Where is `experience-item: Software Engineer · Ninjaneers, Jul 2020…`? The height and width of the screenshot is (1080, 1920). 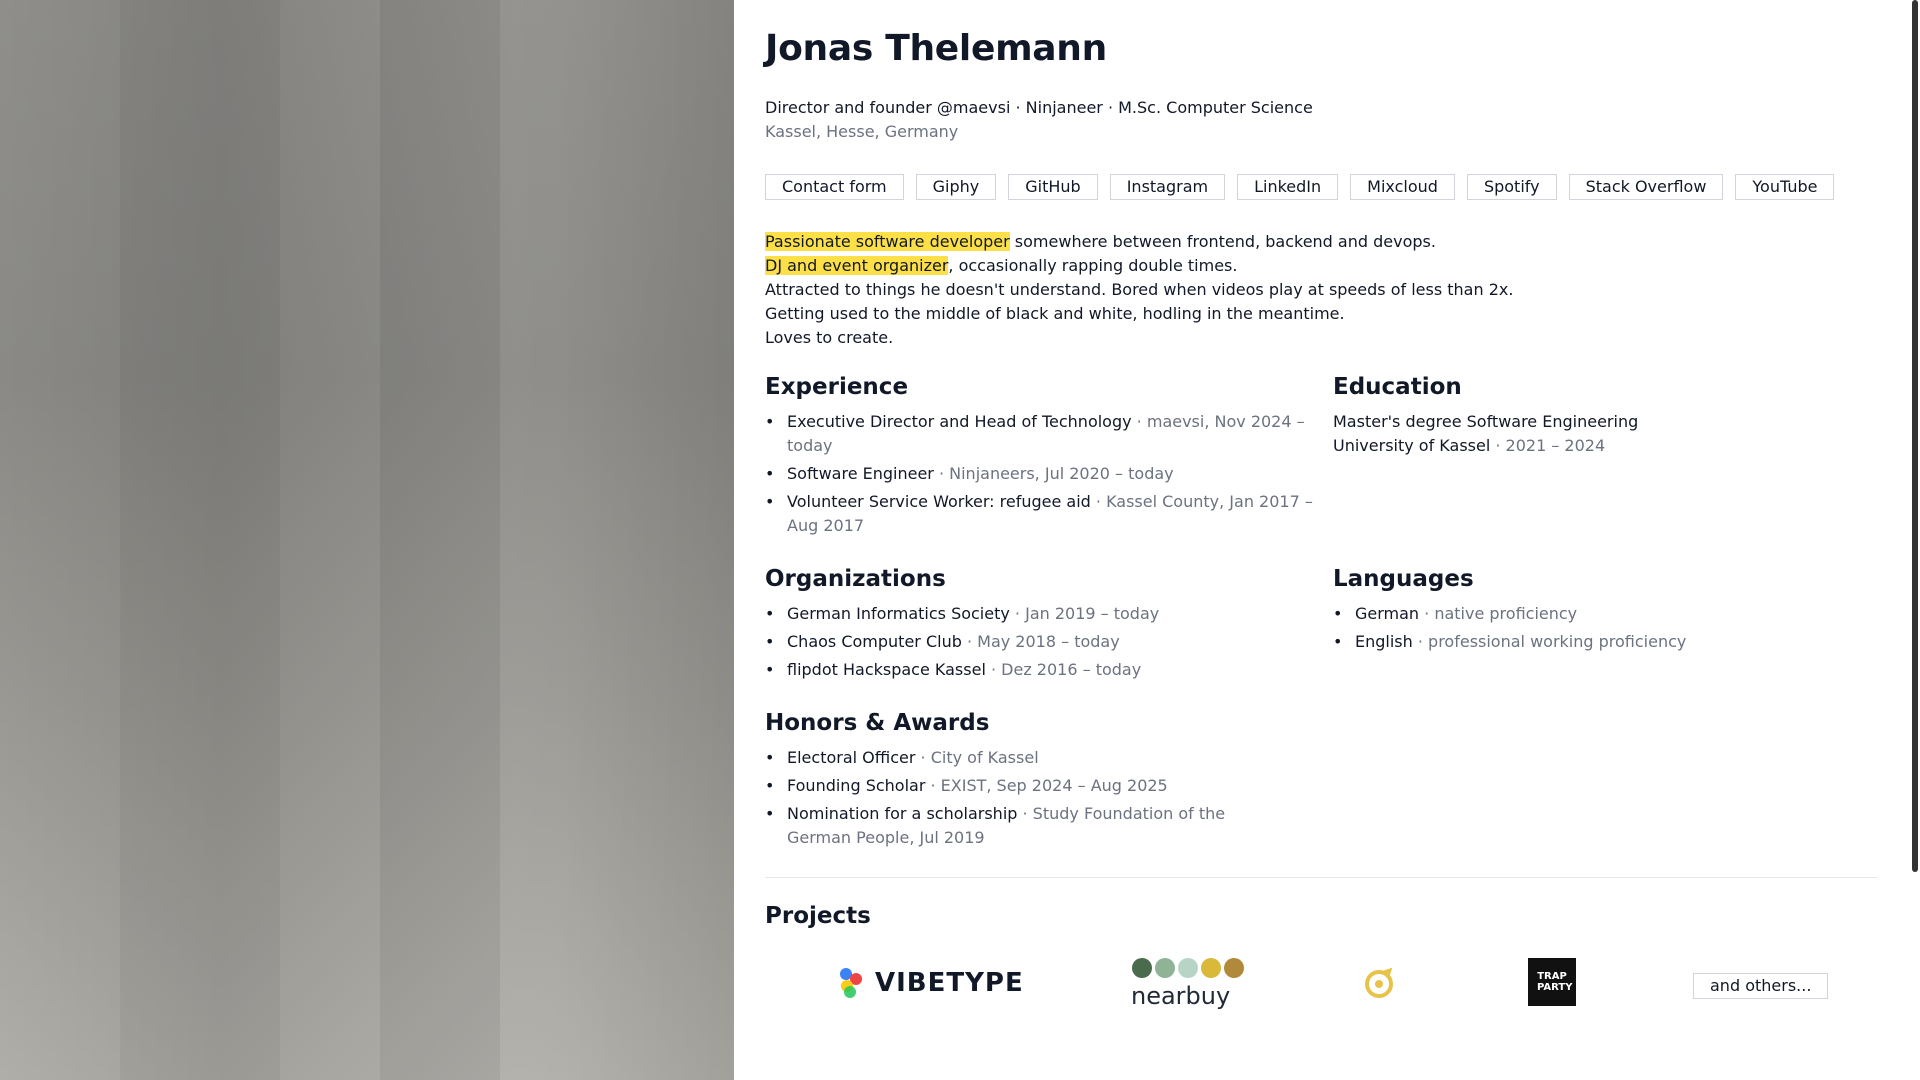 experience-item: Software Engineer · Ninjaneers, Jul 2020… is located at coordinates (1040, 474).